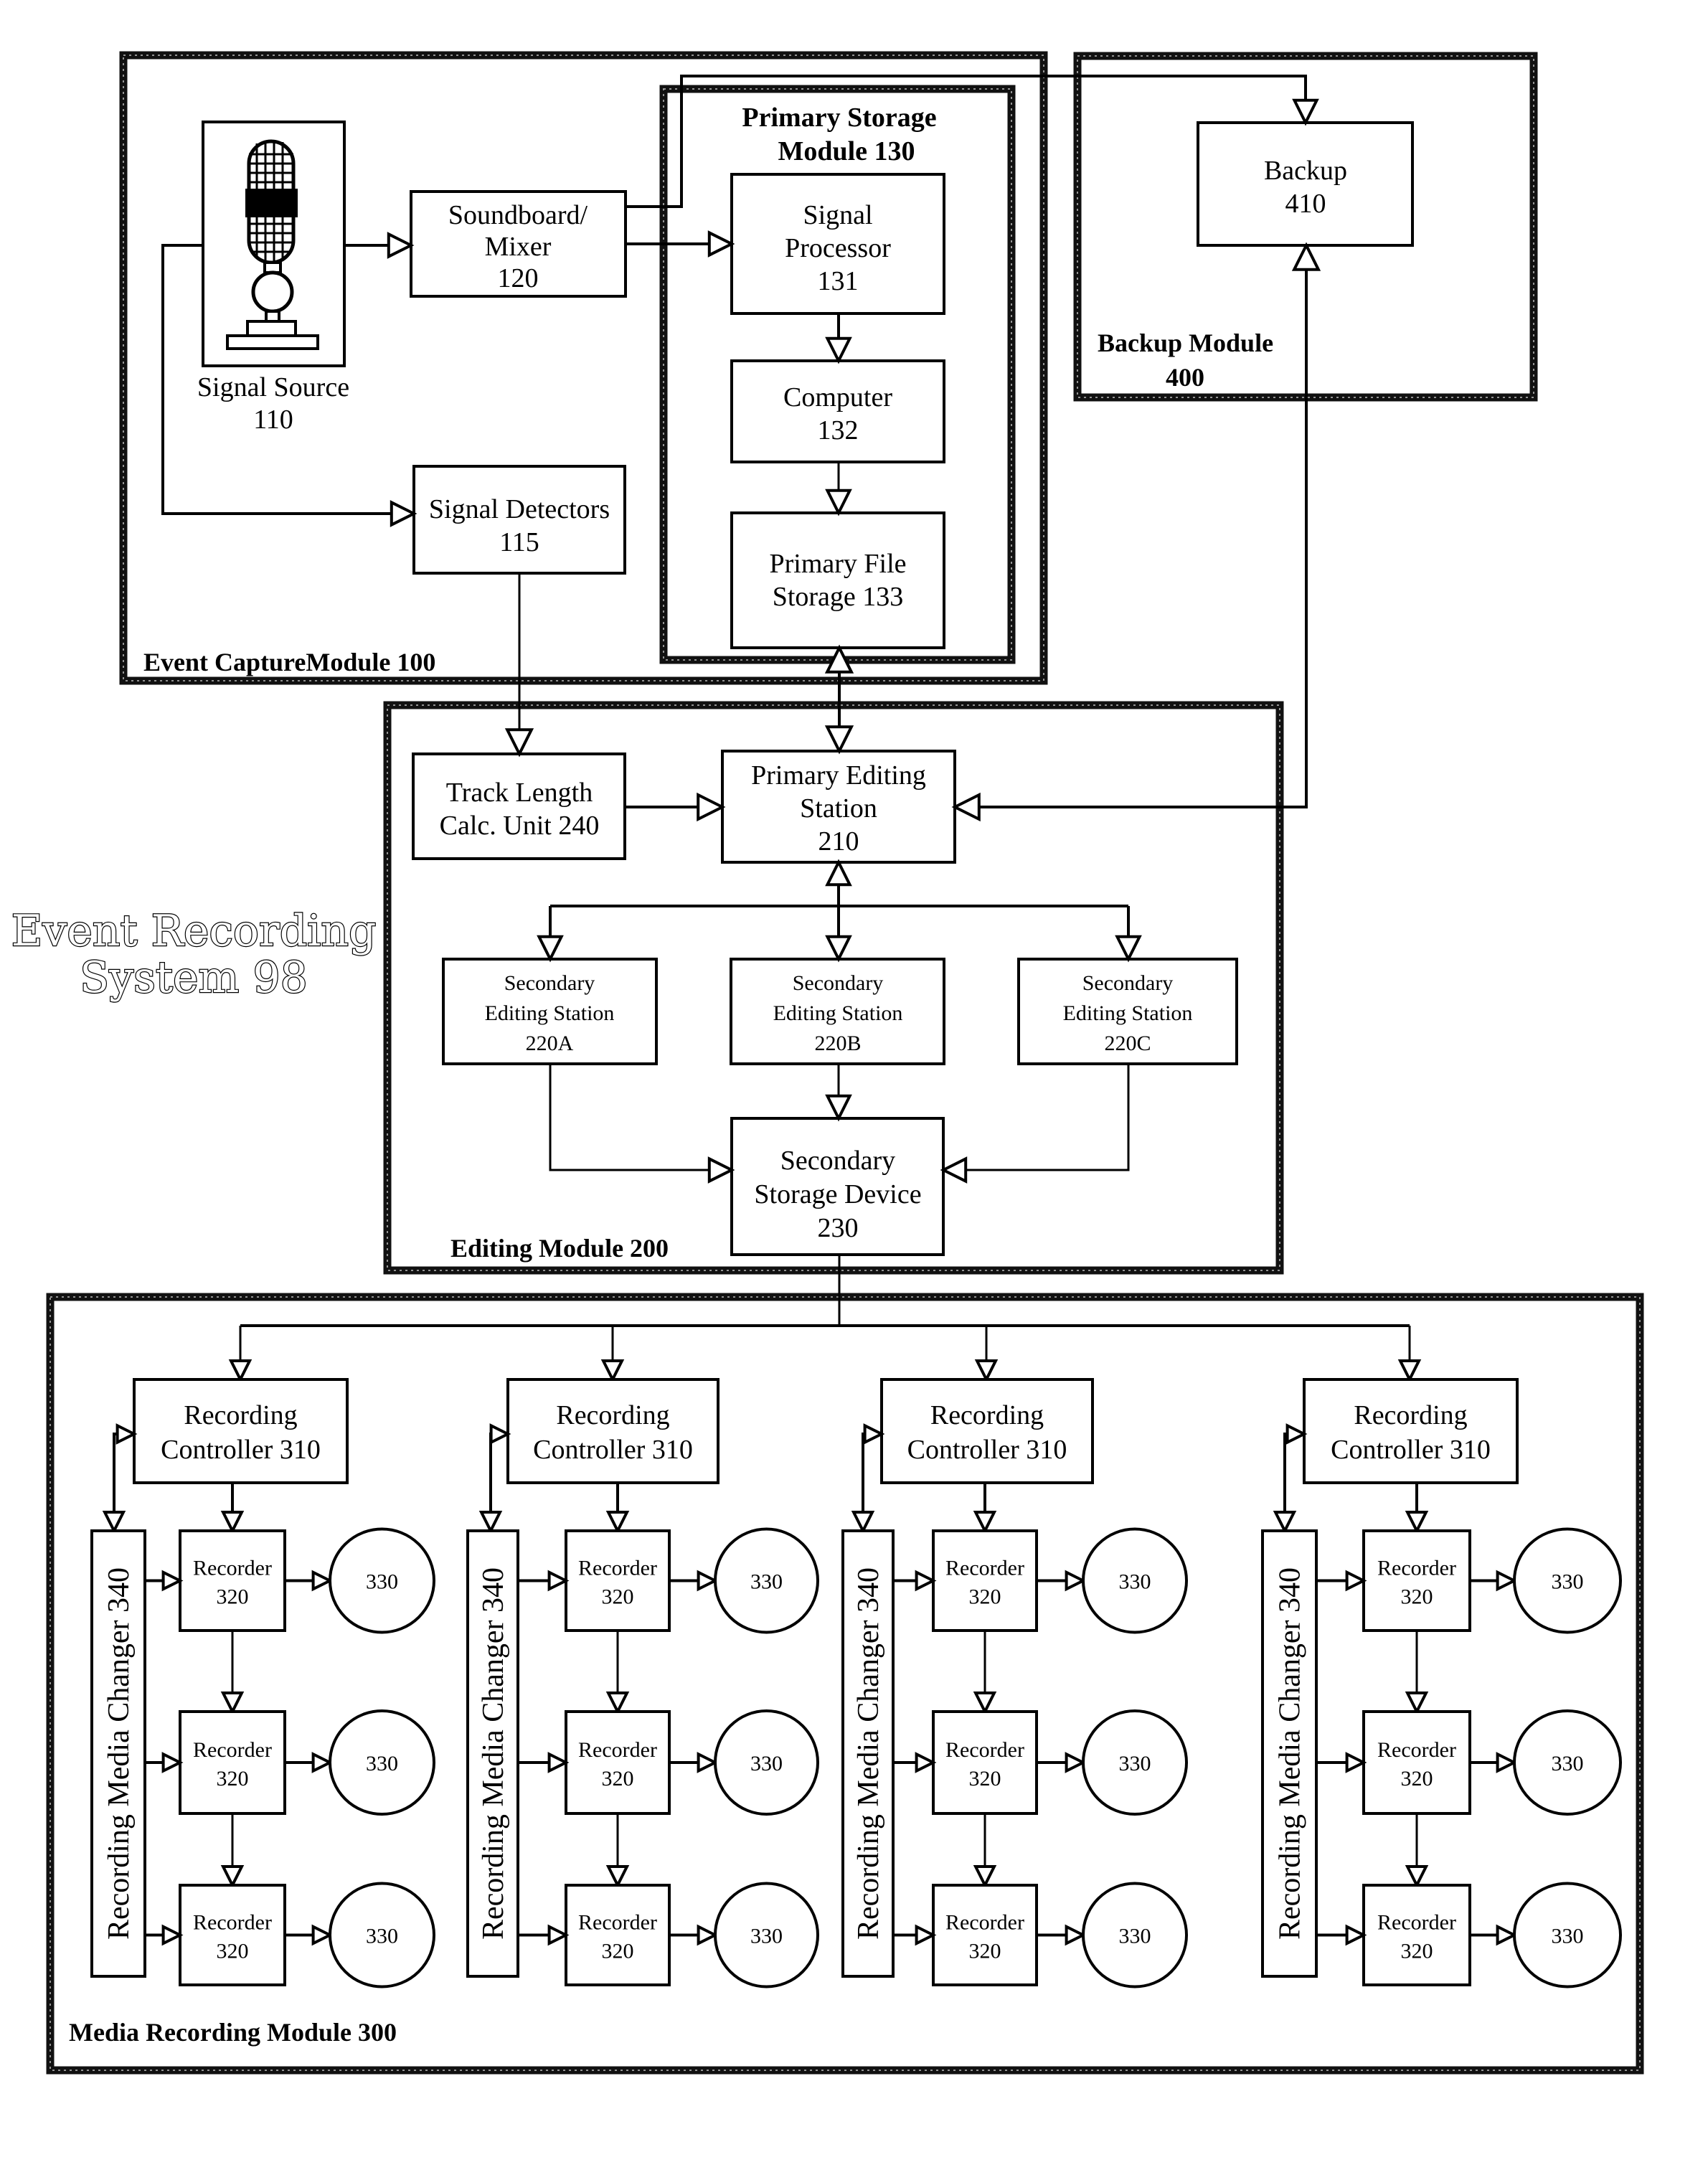 The width and height of the screenshot is (1708, 2175). I want to click on primary-file-storage-line-1: Primary File, so click(837, 564).